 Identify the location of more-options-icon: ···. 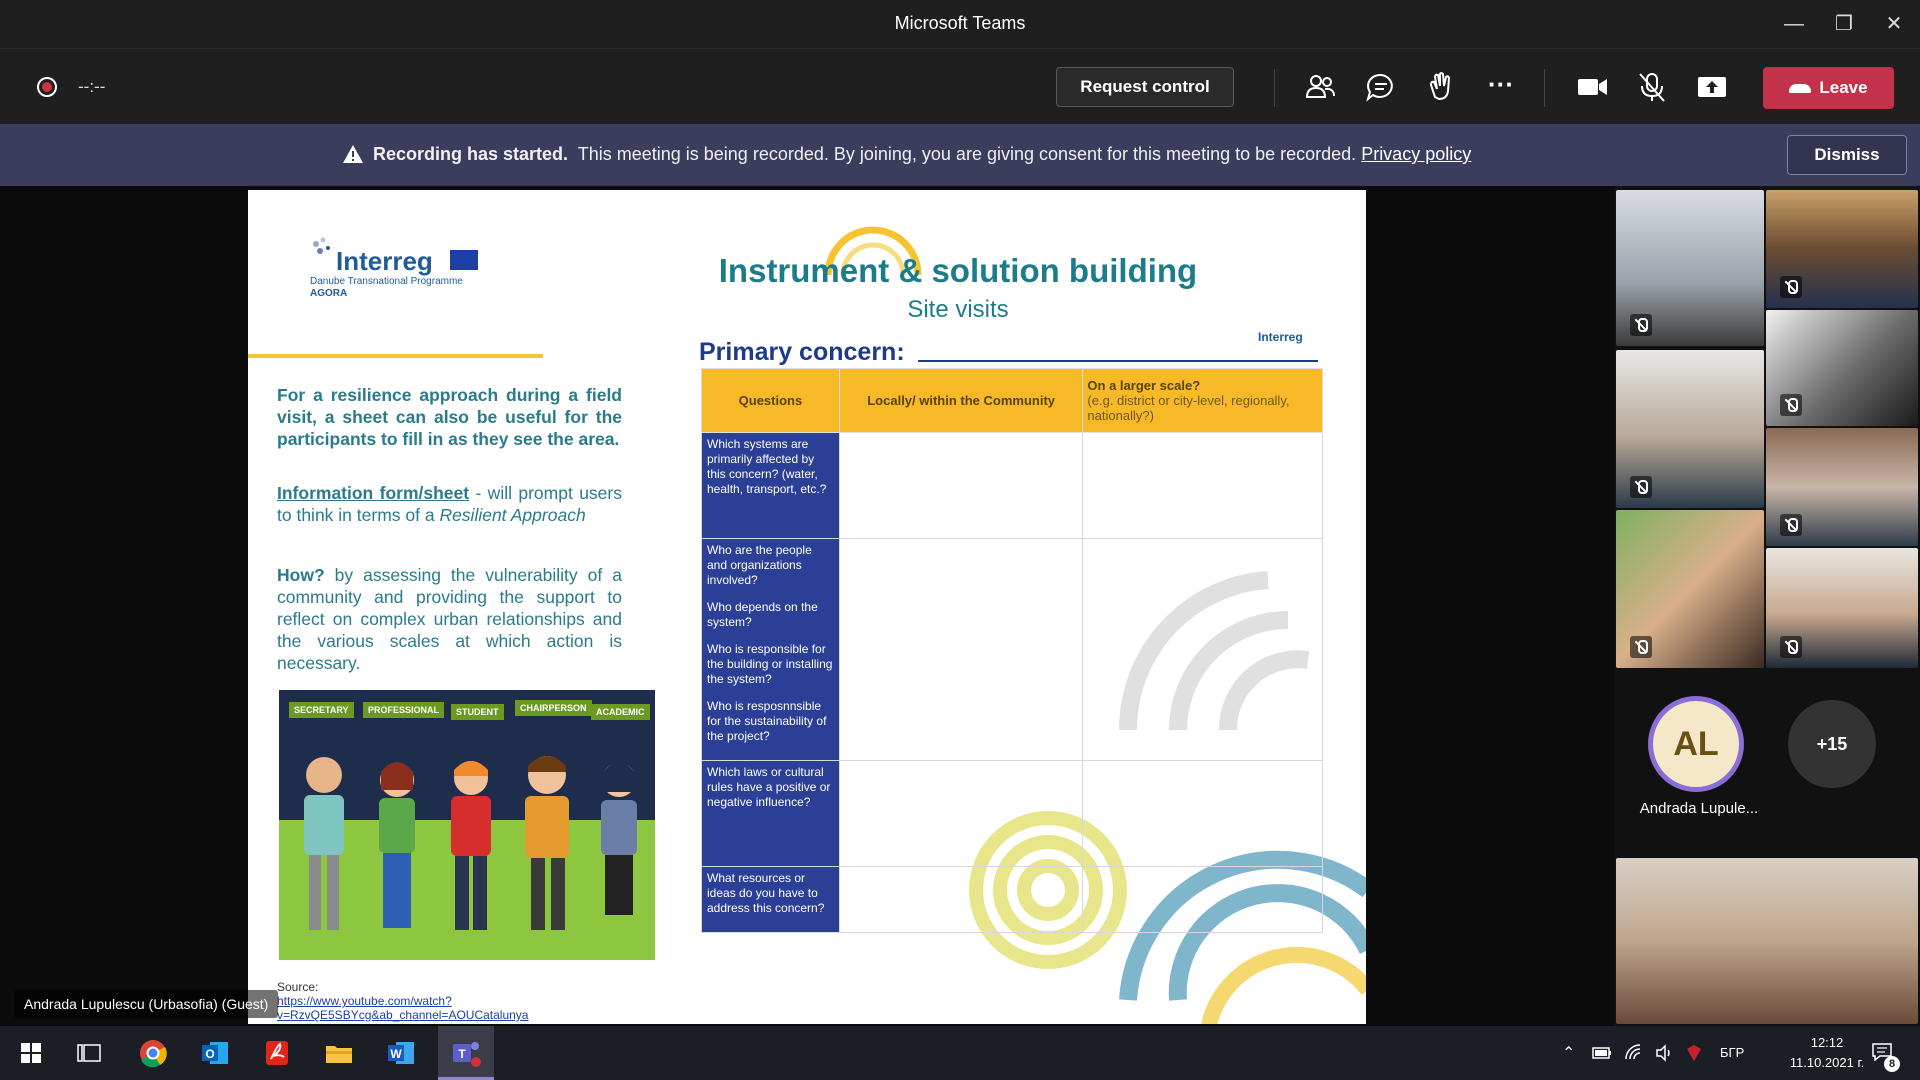
(1501, 87).